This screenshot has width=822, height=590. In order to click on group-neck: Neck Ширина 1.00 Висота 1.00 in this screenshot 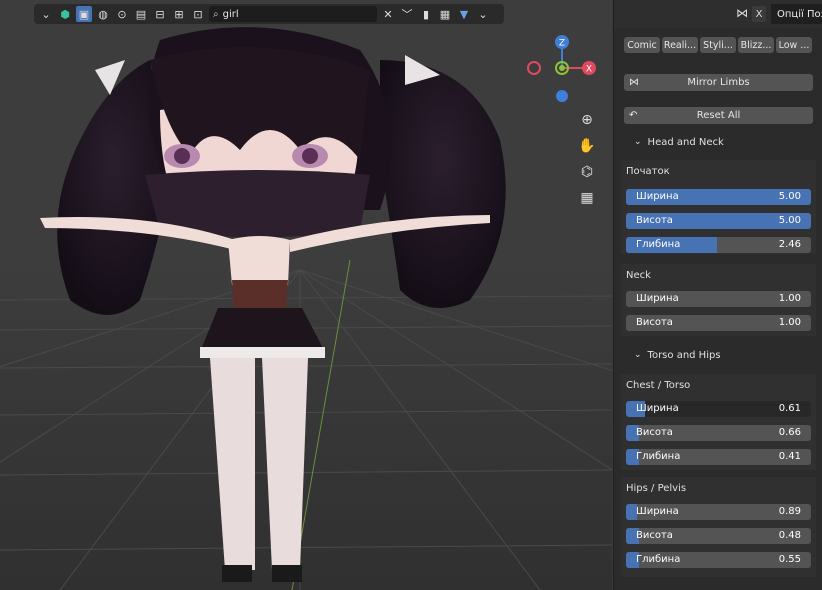, I will do `click(718, 300)`.